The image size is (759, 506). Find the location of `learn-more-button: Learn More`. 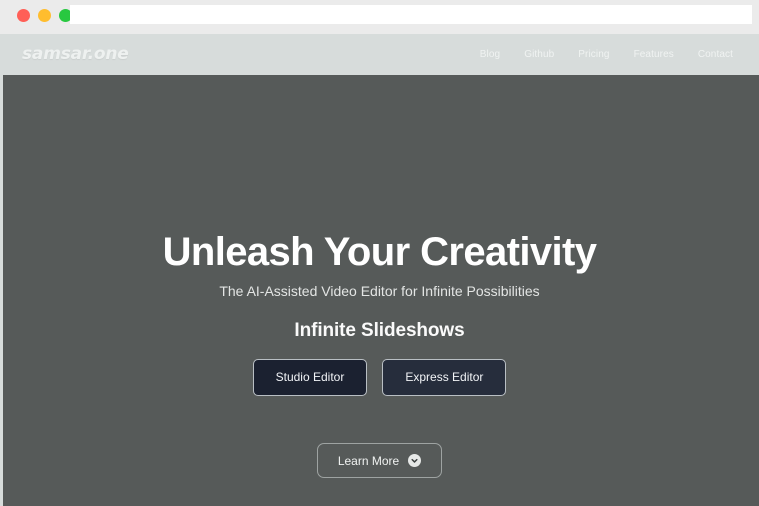

learn-more-button: Learn More is located at coordinates (379, 460).